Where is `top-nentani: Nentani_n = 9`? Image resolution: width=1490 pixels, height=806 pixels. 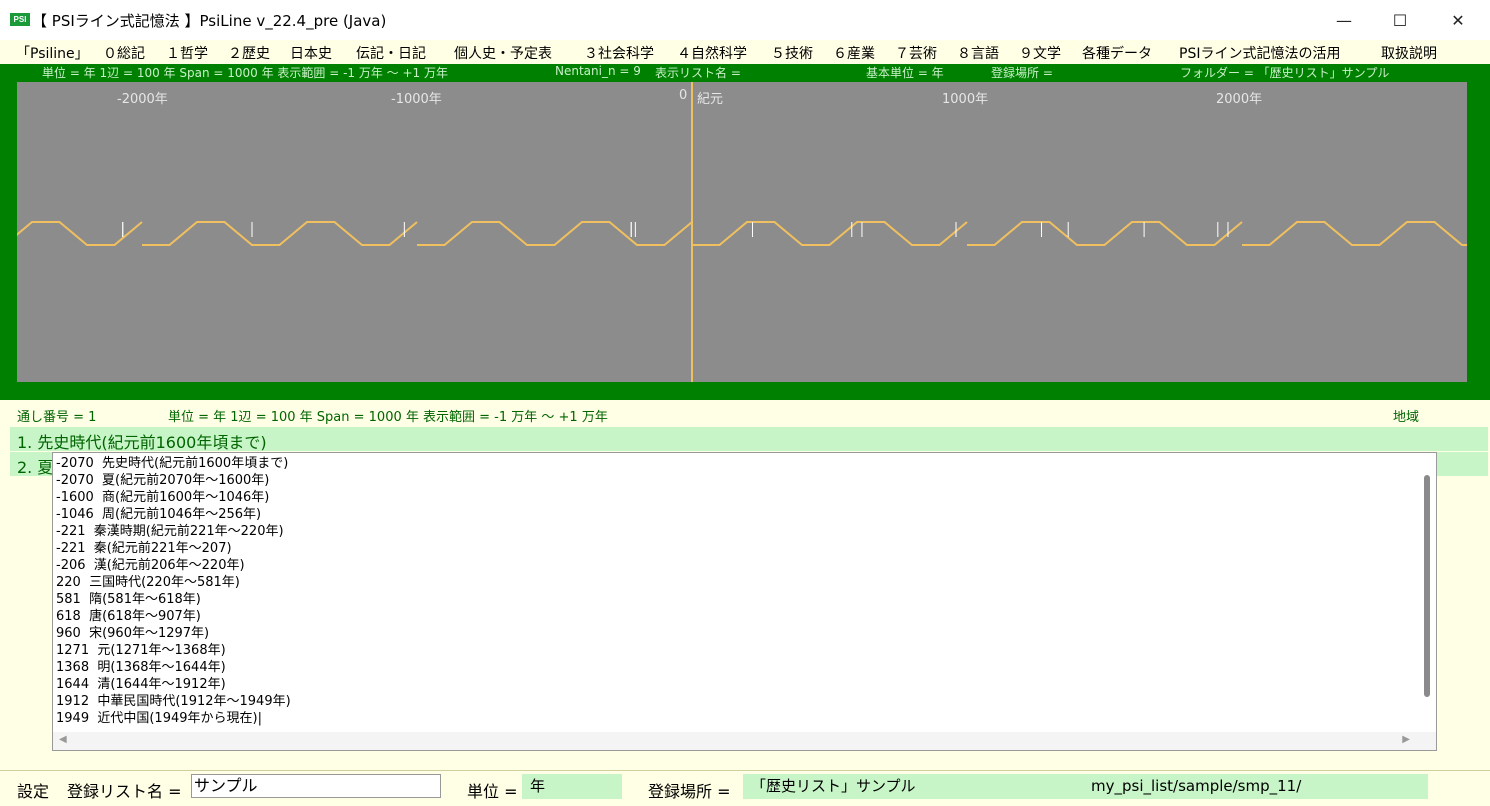 top-nentani: Nentani_n = 9 is located at coordinates (598, 71).